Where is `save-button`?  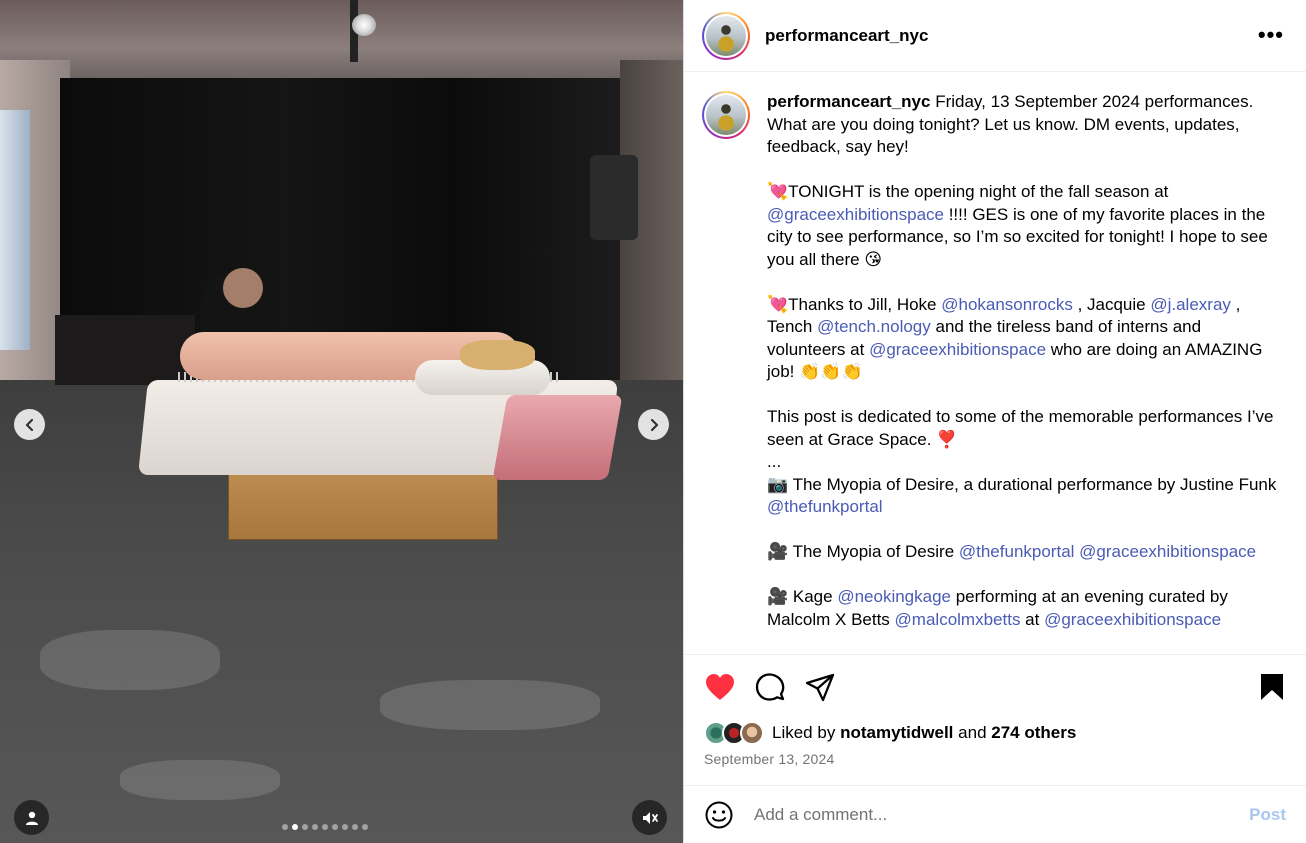
save-button is located at coordinates (1272, 687).